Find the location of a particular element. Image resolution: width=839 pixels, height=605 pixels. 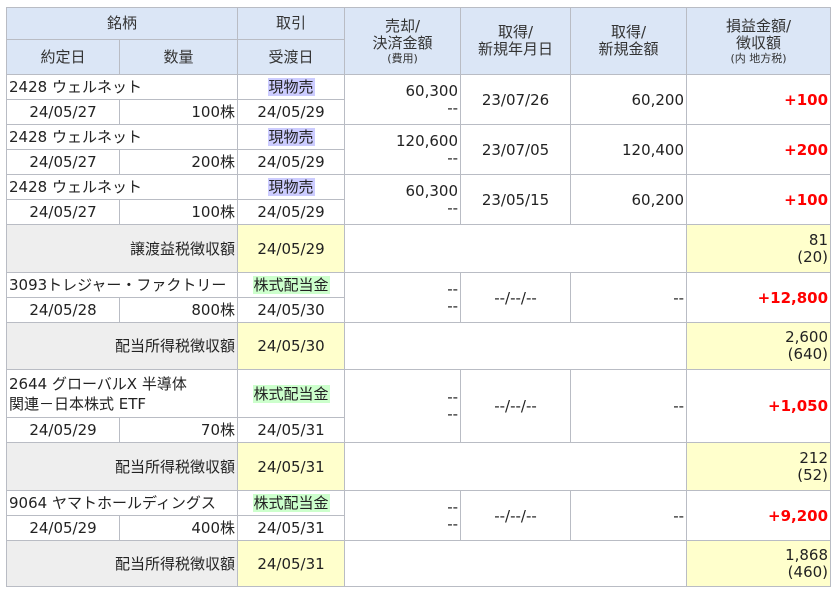

tax-date: 24/05/30 is located at coordinates (291, 346).